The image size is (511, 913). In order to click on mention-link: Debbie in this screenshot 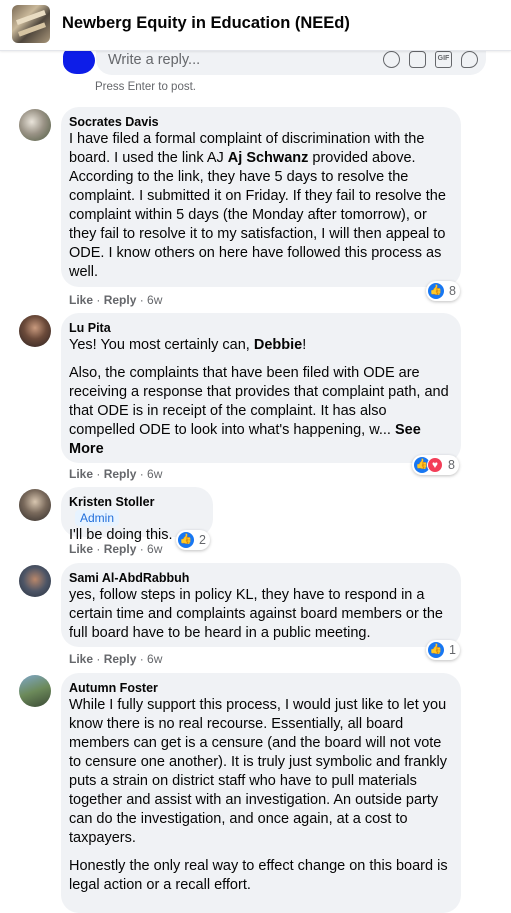, I will do `click(278, 345)`.